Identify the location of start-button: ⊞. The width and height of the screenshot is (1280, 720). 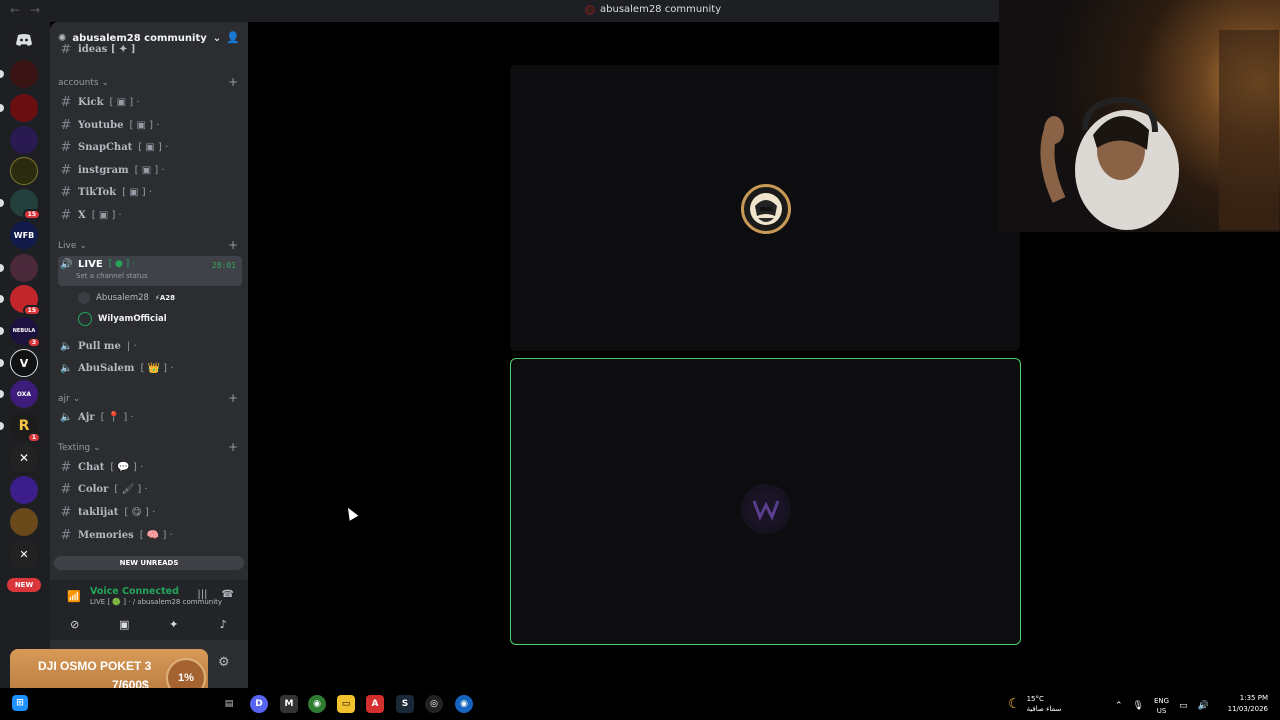
(20, 703).